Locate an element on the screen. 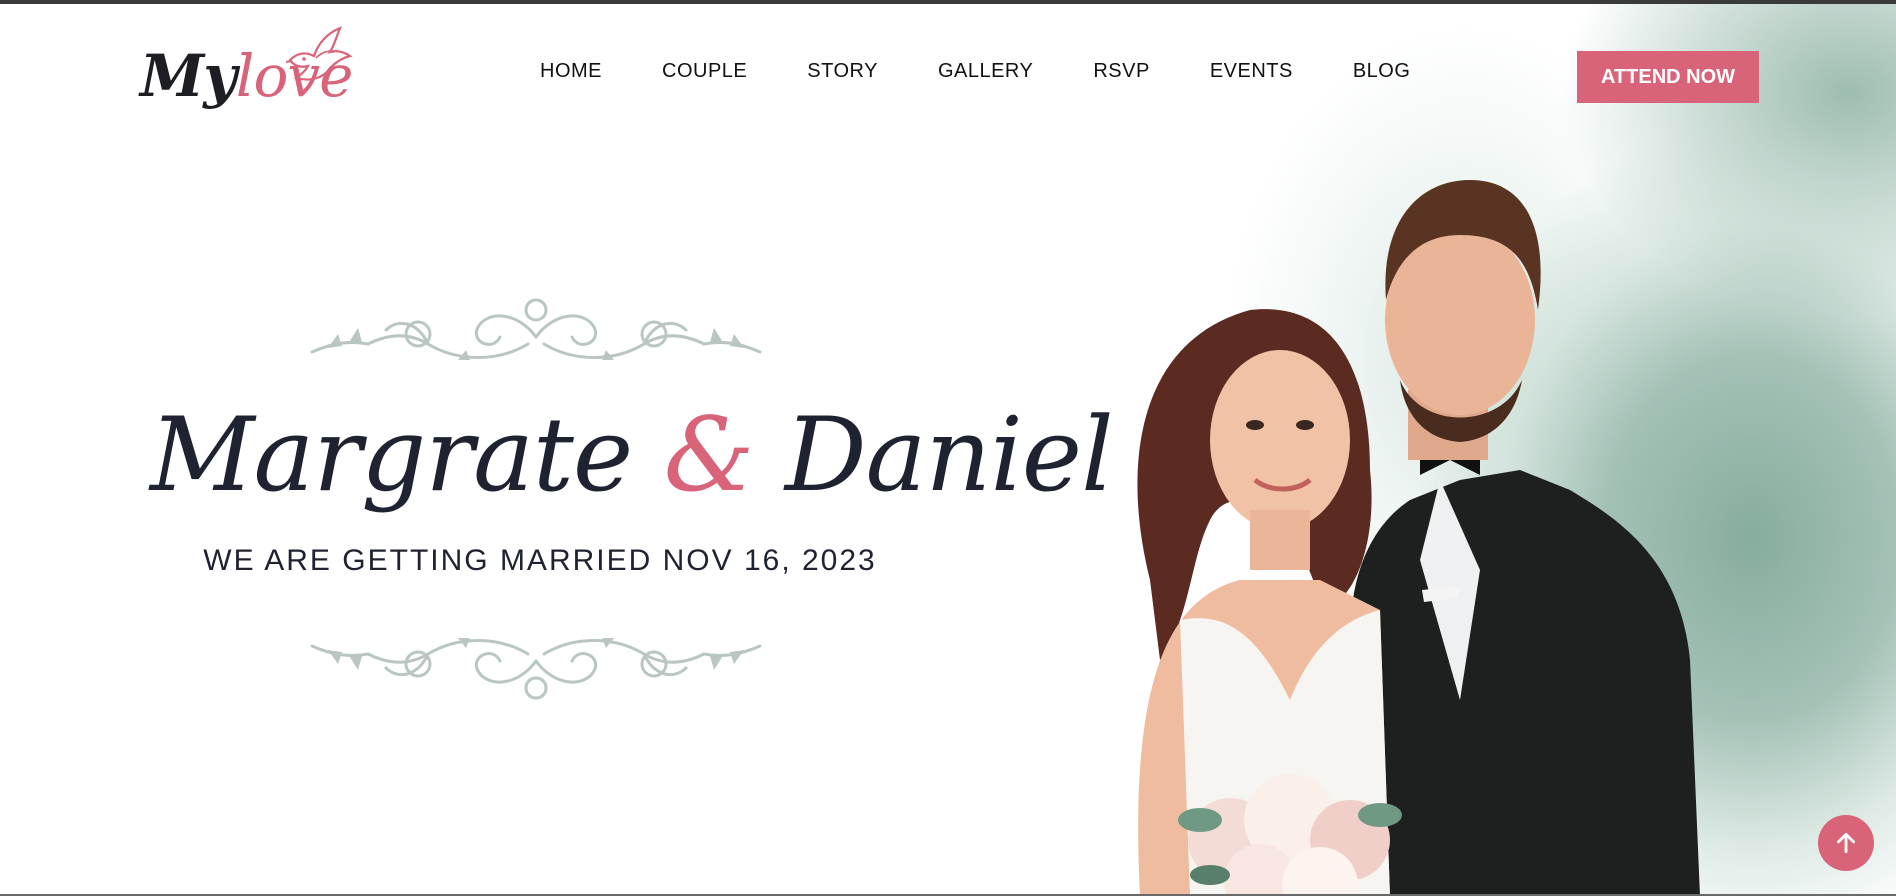 The width and height of the screenshot is (1896, 896). arrow-up-icon is located at coordinates (1846, 843).